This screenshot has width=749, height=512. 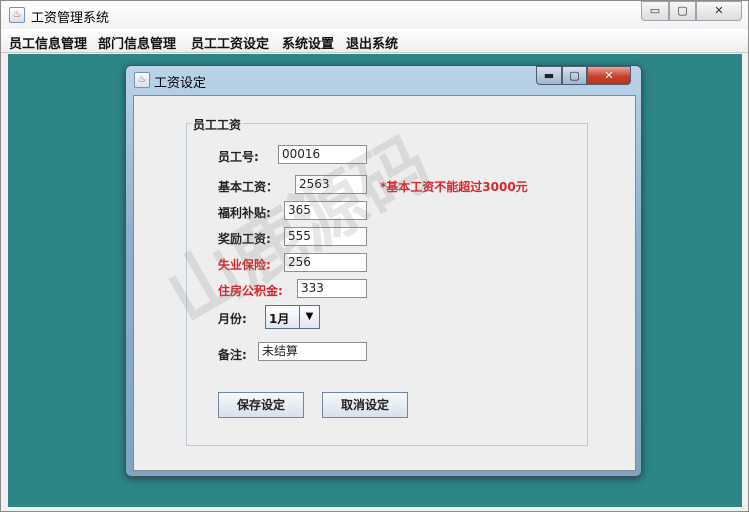 I want to click on welfare-input: 365, so click(x=325, y=210).